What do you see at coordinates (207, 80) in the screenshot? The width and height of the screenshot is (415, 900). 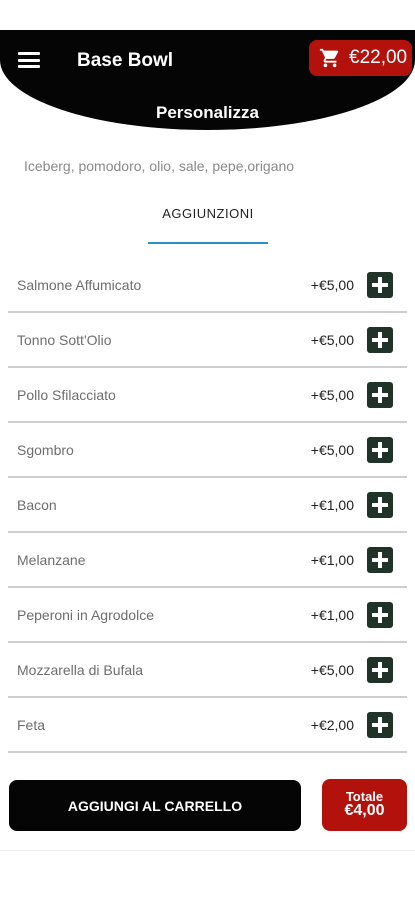 I see `app-header: Base Bowl €22,00 Personalizza` at bounding box center [207, 80].